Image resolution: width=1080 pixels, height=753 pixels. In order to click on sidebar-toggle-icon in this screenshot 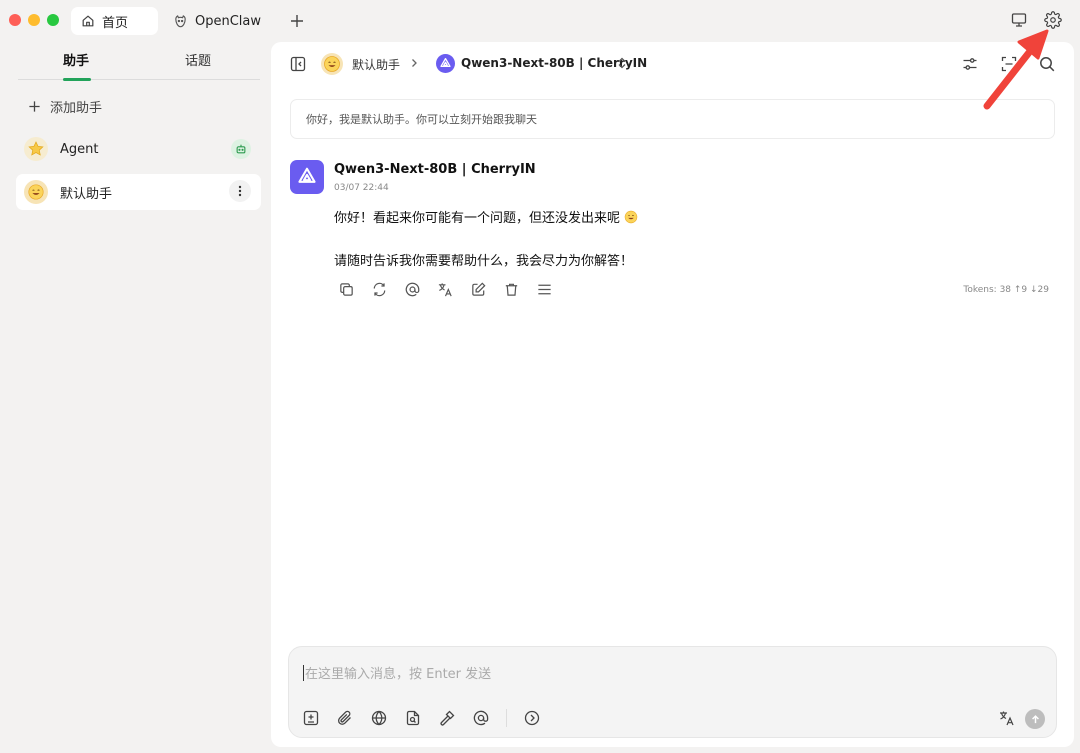, I will do `click(298, 64)`.